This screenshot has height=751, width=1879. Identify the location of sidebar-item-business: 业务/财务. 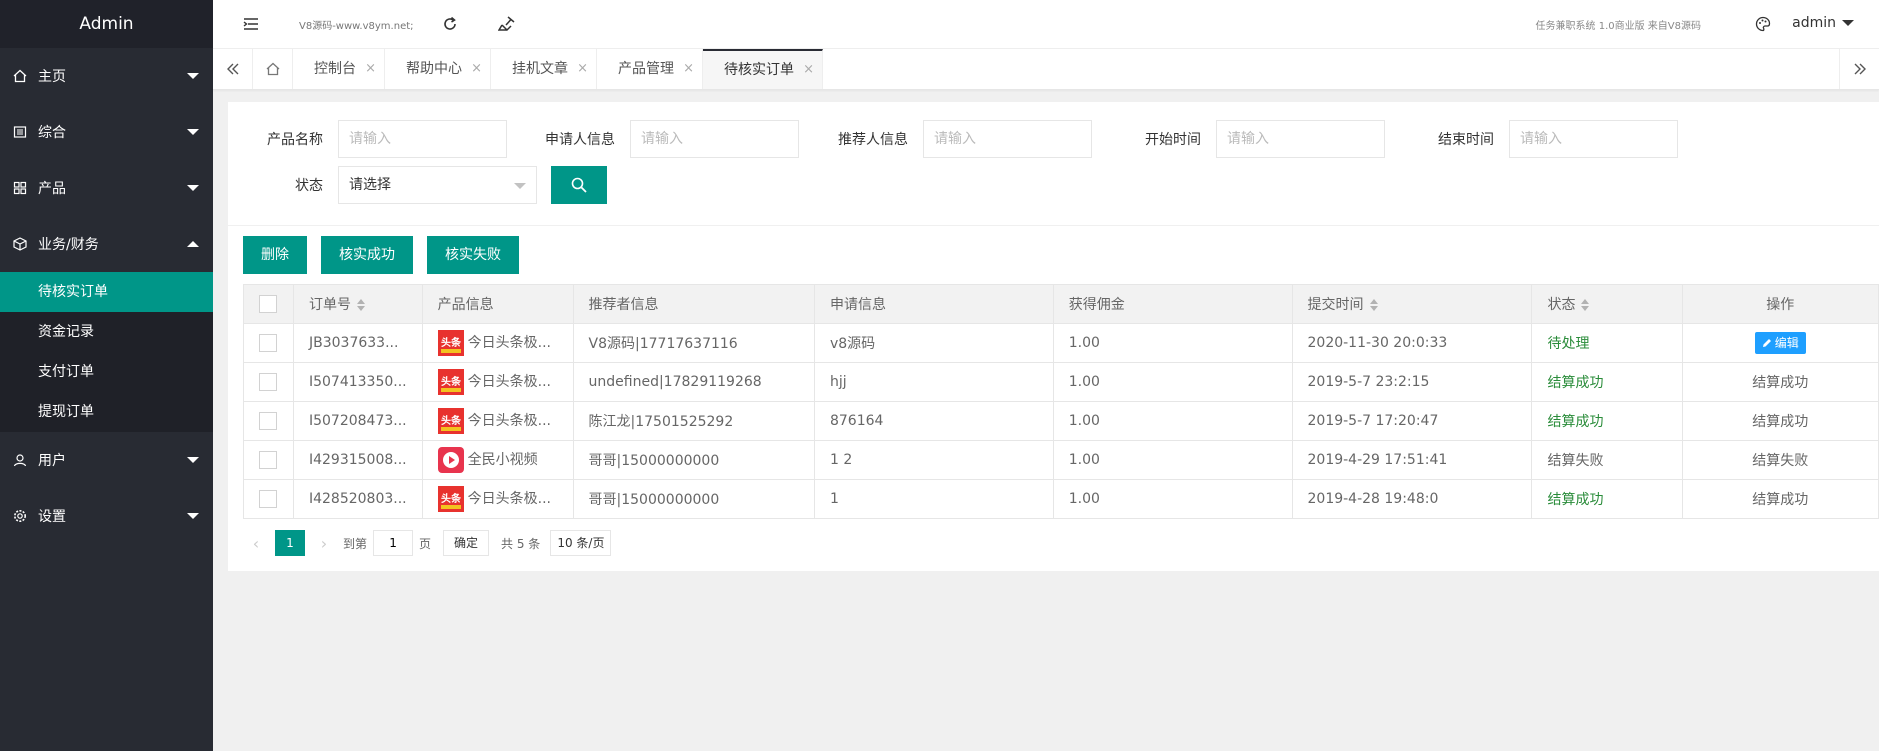
(106, 244).